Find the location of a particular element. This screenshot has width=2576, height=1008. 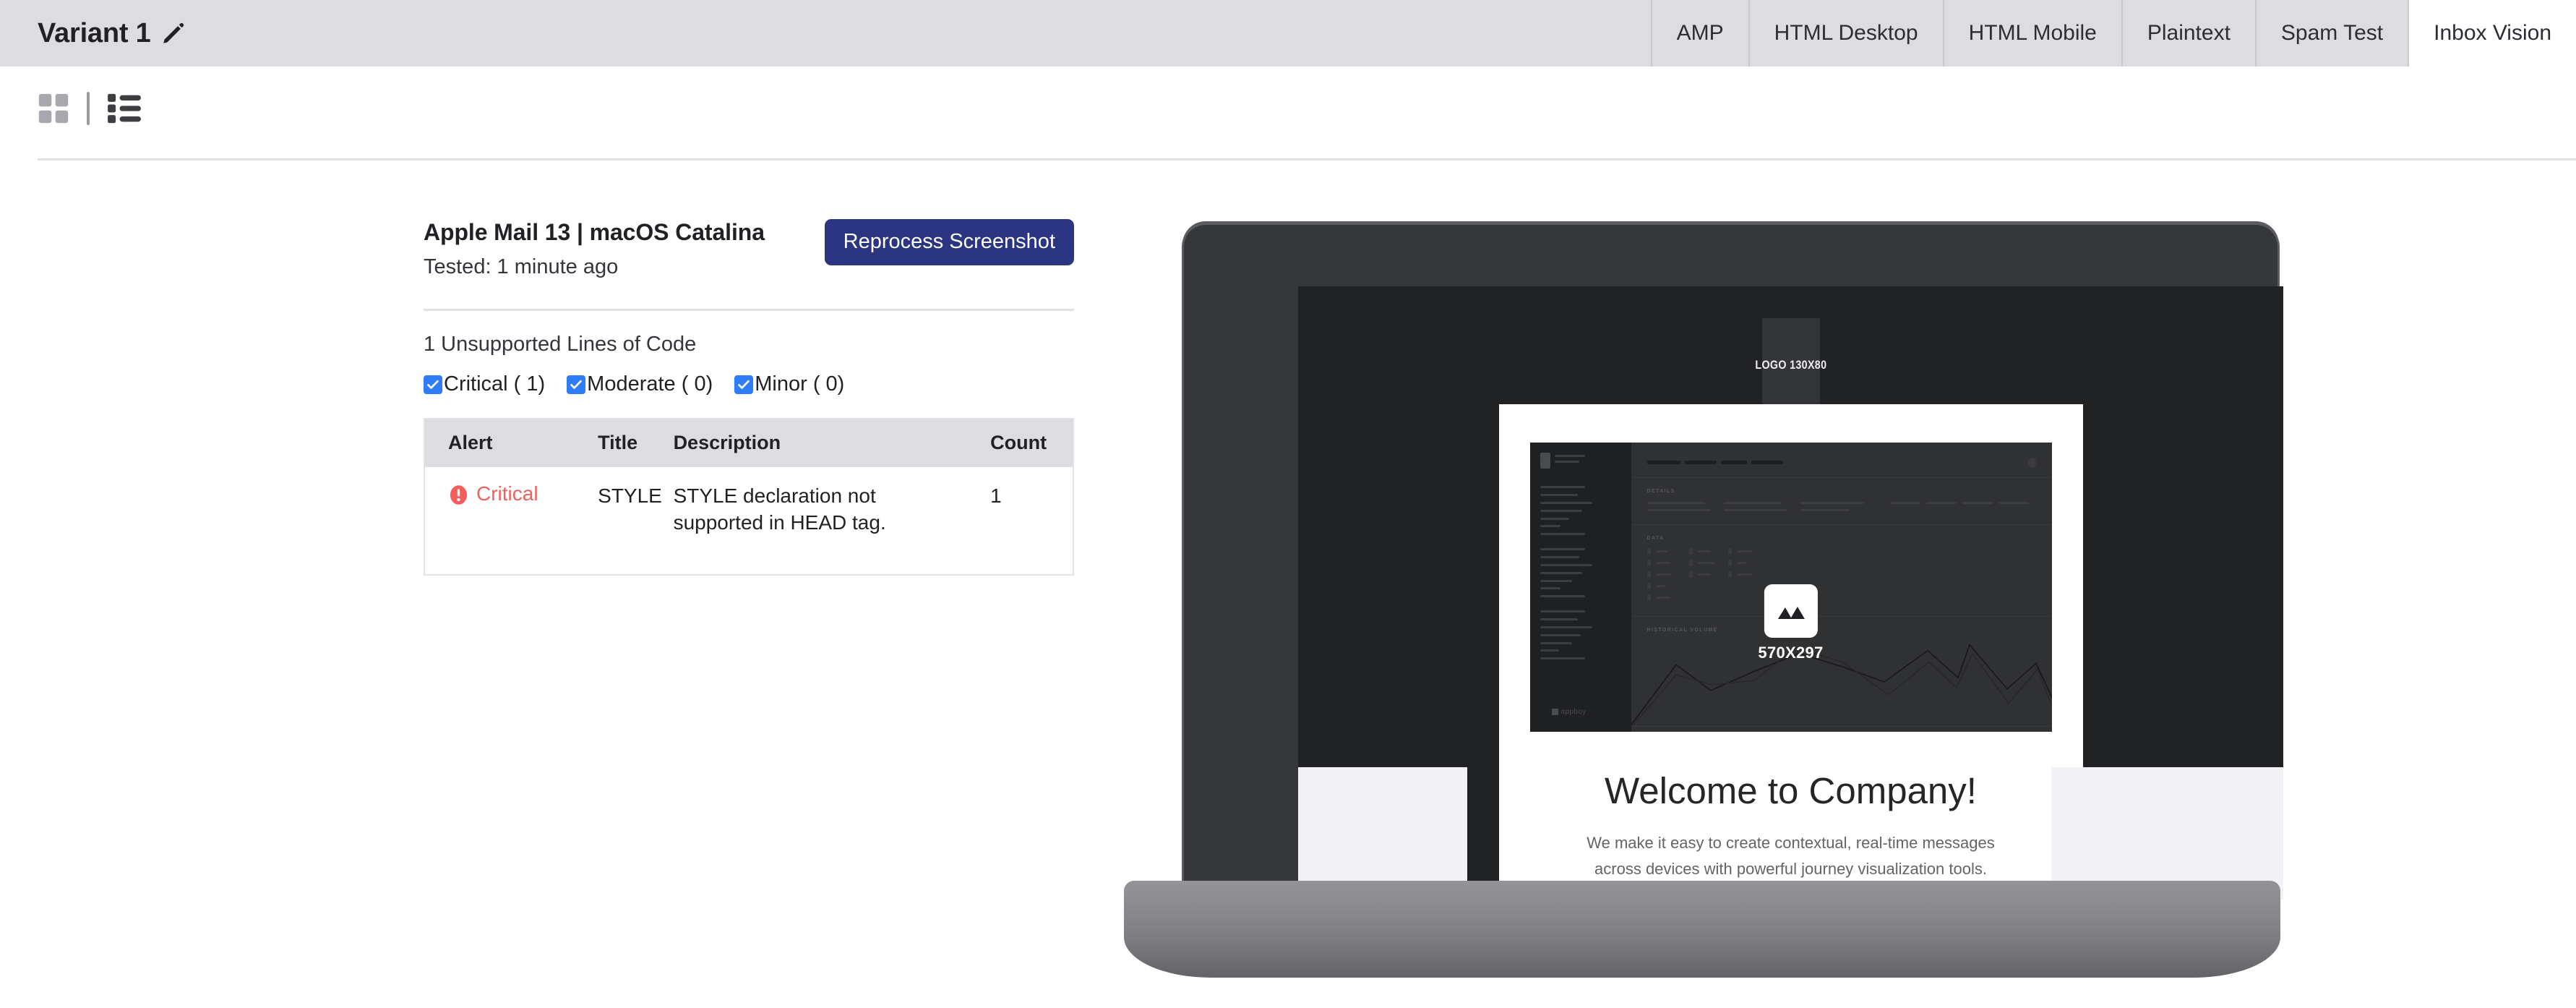

cell-alert: Critical is located at coordinates (511, 521).